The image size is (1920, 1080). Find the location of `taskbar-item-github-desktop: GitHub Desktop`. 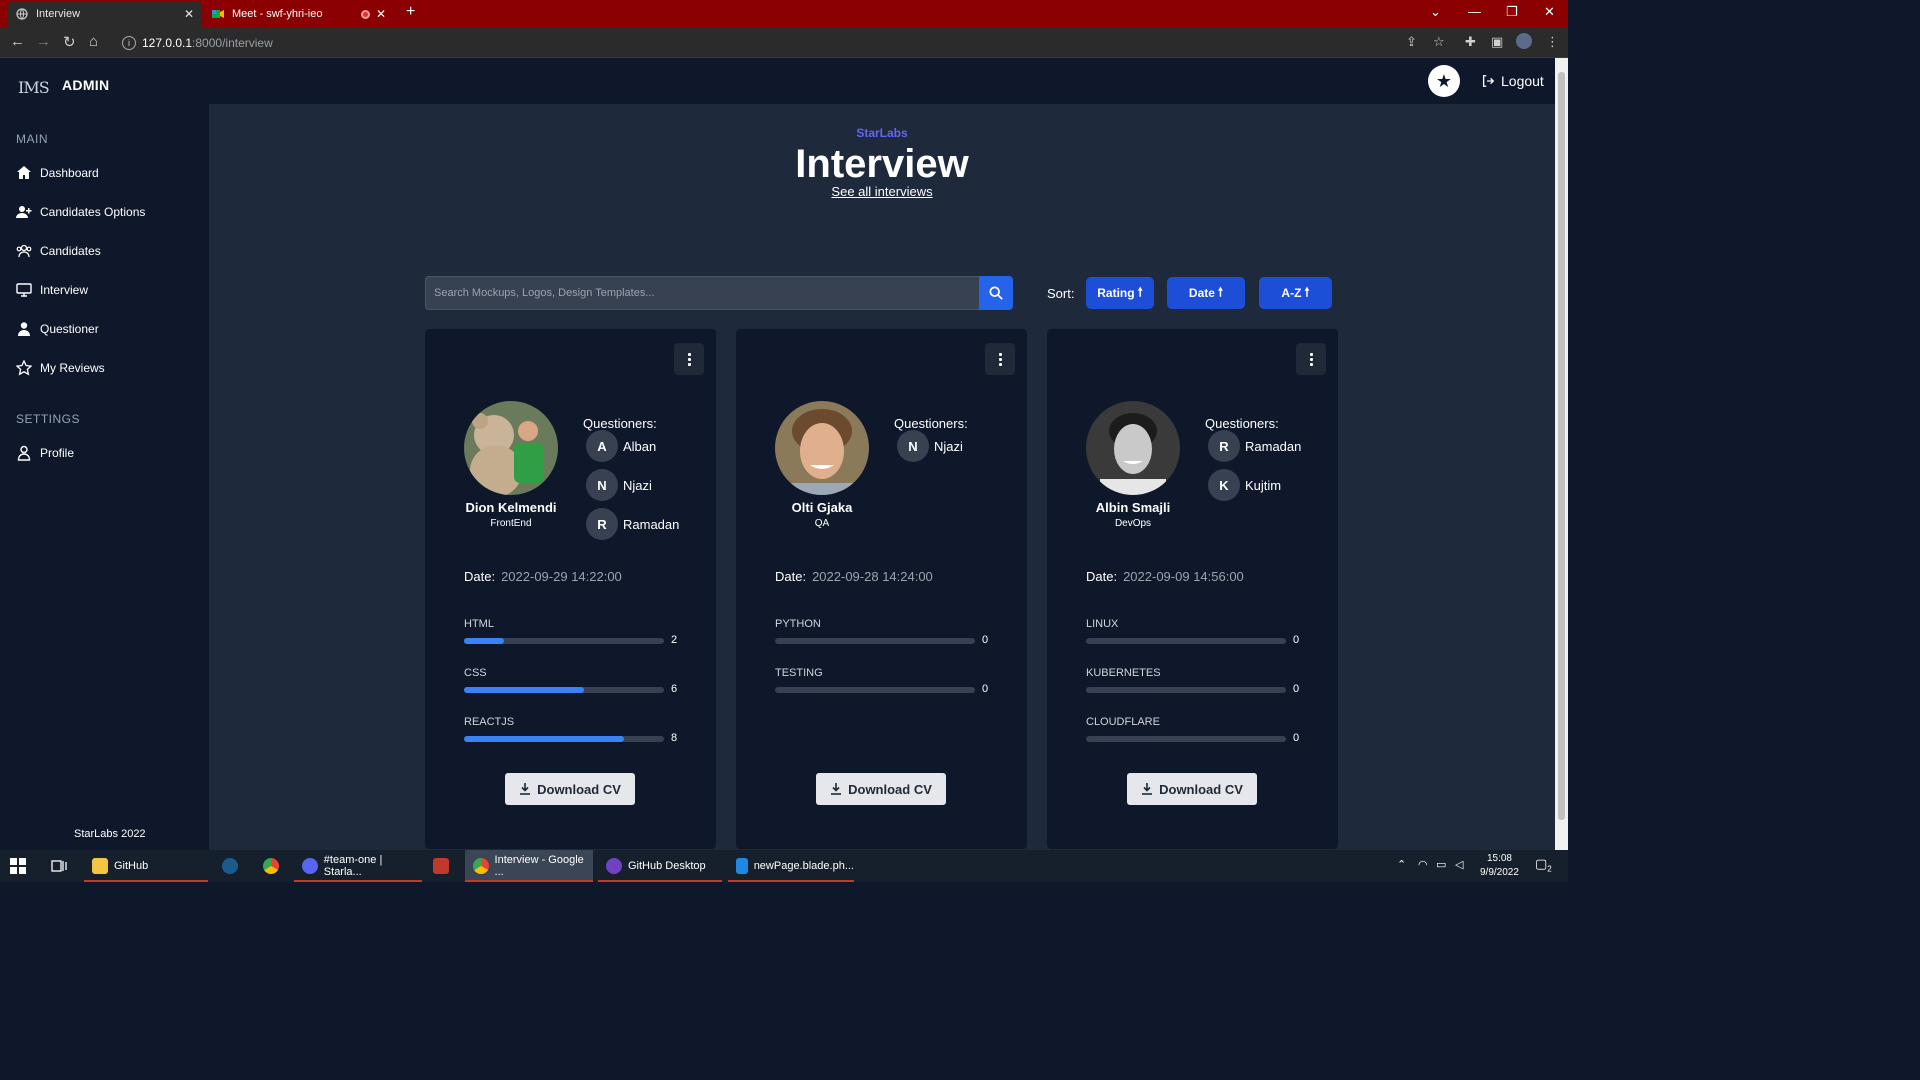

taskbar-item-github-desktop: GitHub Desktop is located at coordinates (660, 866).